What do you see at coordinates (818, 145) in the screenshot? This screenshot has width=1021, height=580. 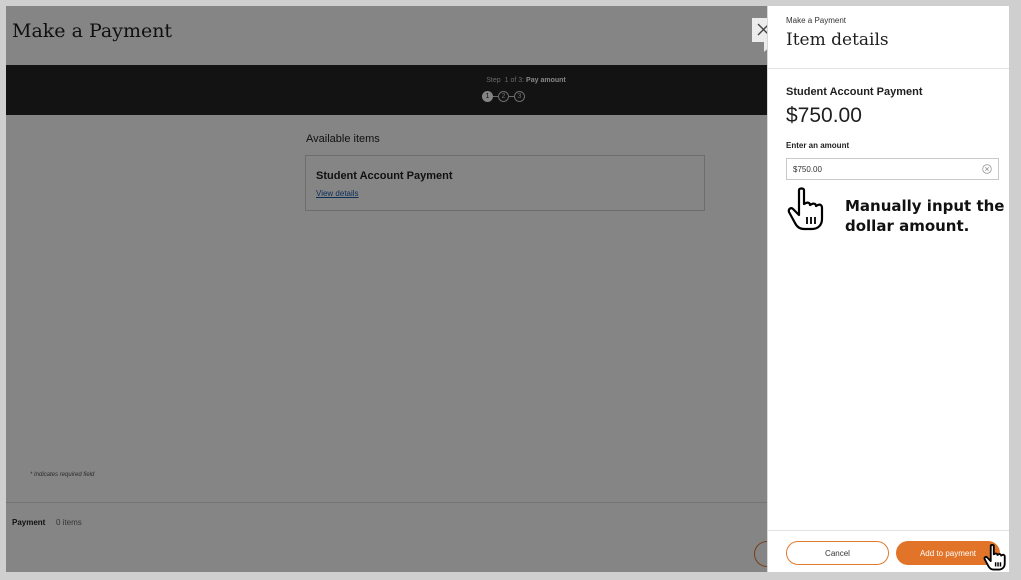 I see `amount-field-label: Enter an amount` at bounding box center [818, 145].